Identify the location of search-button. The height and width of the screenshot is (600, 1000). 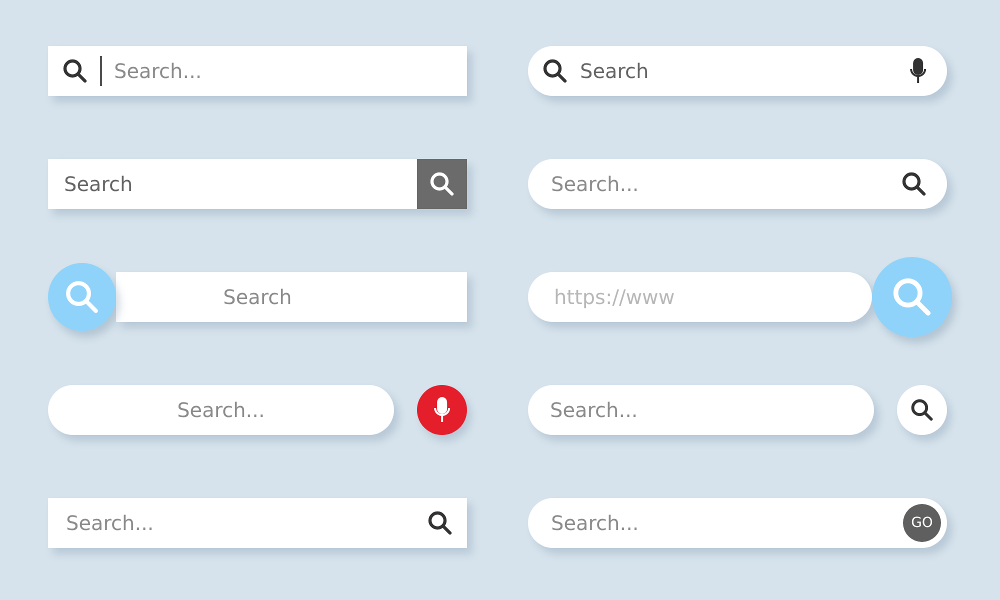
(922, 410).